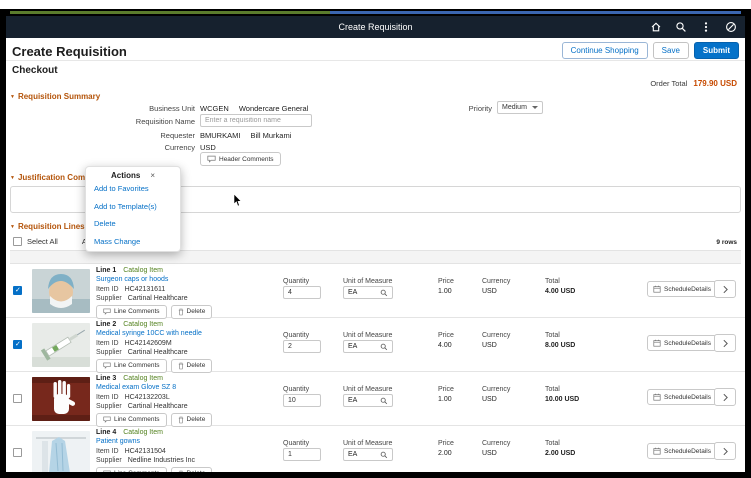 This screenshot has height=478, width=751. I want to click on supplier-value: Nedline Industries Inc, so click(161, 460).